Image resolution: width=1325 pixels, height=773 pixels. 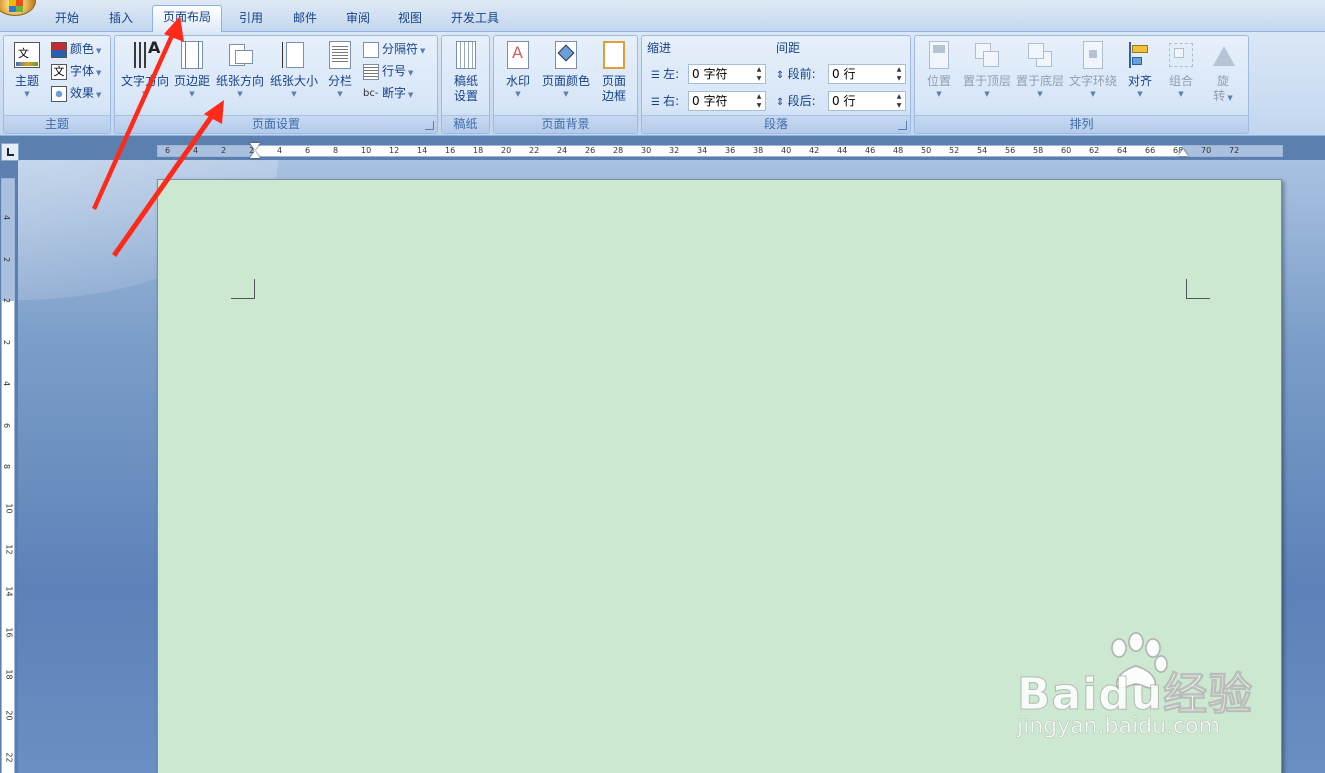 I want to click on ruler-tick-label: 30, so click(x=646, y=150).